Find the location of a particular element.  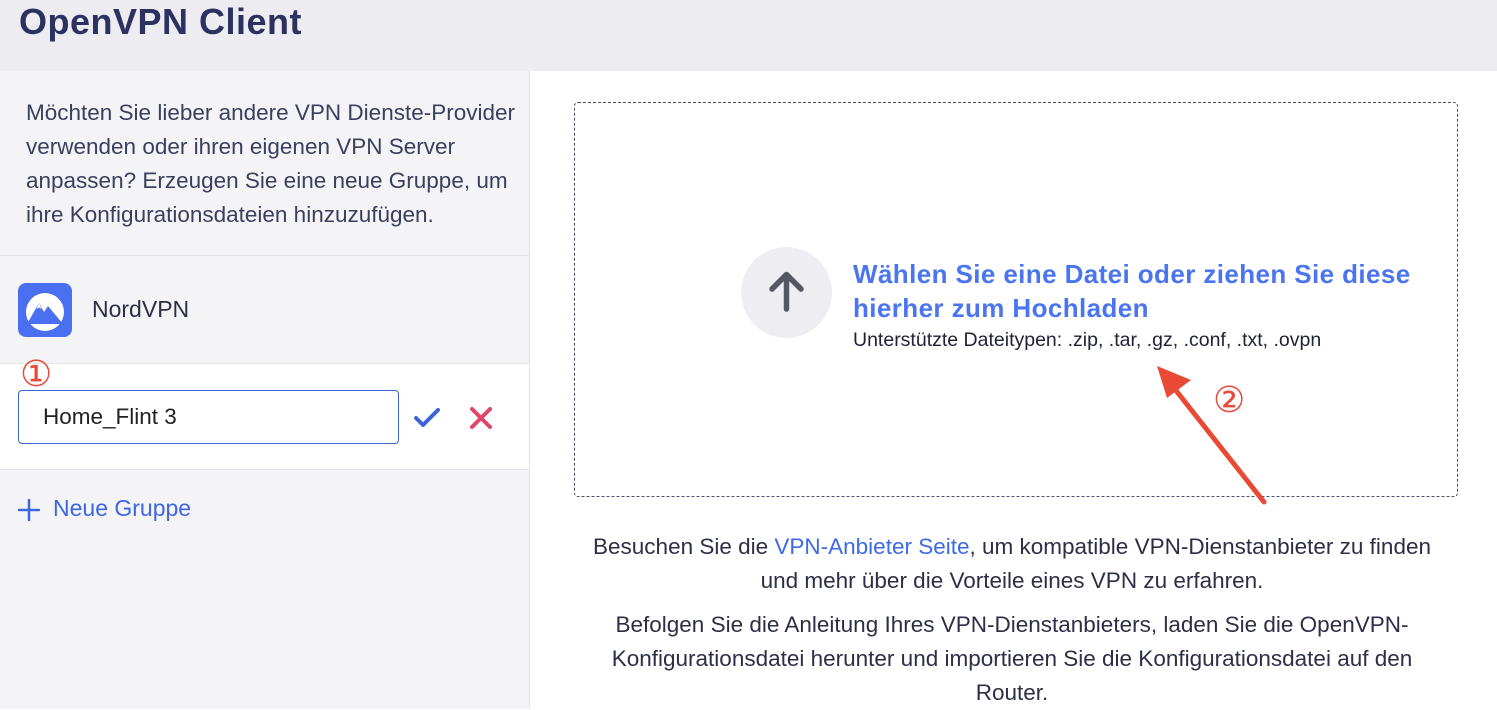

page-header: OpenVPN Client is located at coordinates (748, 35).